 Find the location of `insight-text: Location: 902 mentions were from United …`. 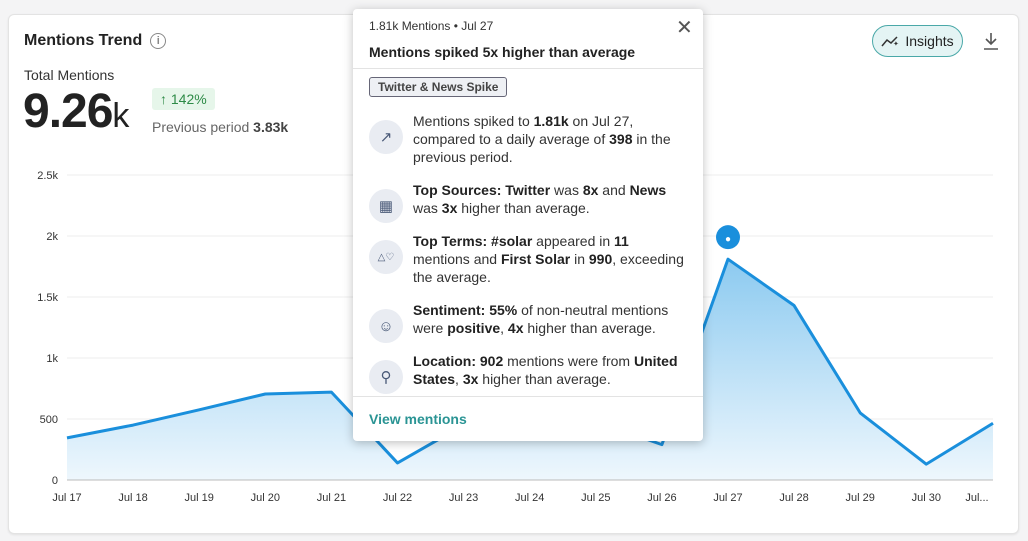

insight-text: Location: 902 mentions were from United … is located at coordinates (545, 370).